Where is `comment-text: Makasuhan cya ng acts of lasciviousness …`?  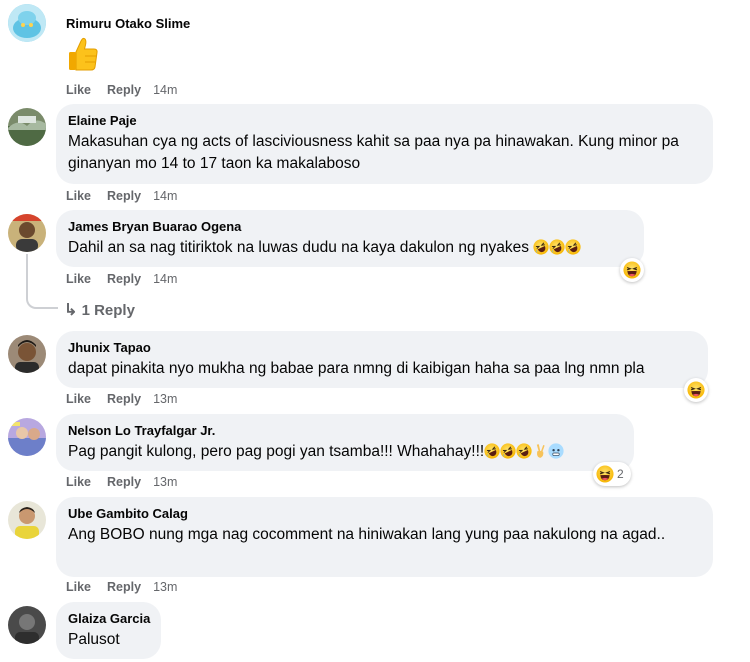
comment-text: Makasuhan cya ng acts of lasciviousness … is located at coordinates (373, 152).